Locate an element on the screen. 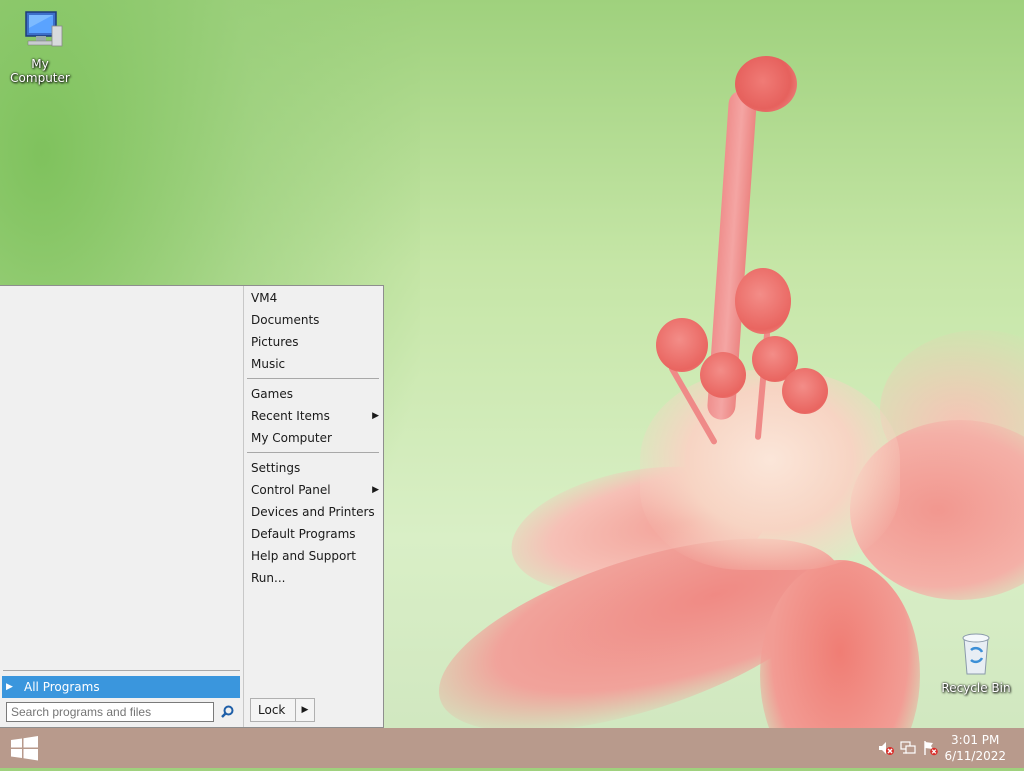  menu-item-games: Games is located at coordinates (315, 394).